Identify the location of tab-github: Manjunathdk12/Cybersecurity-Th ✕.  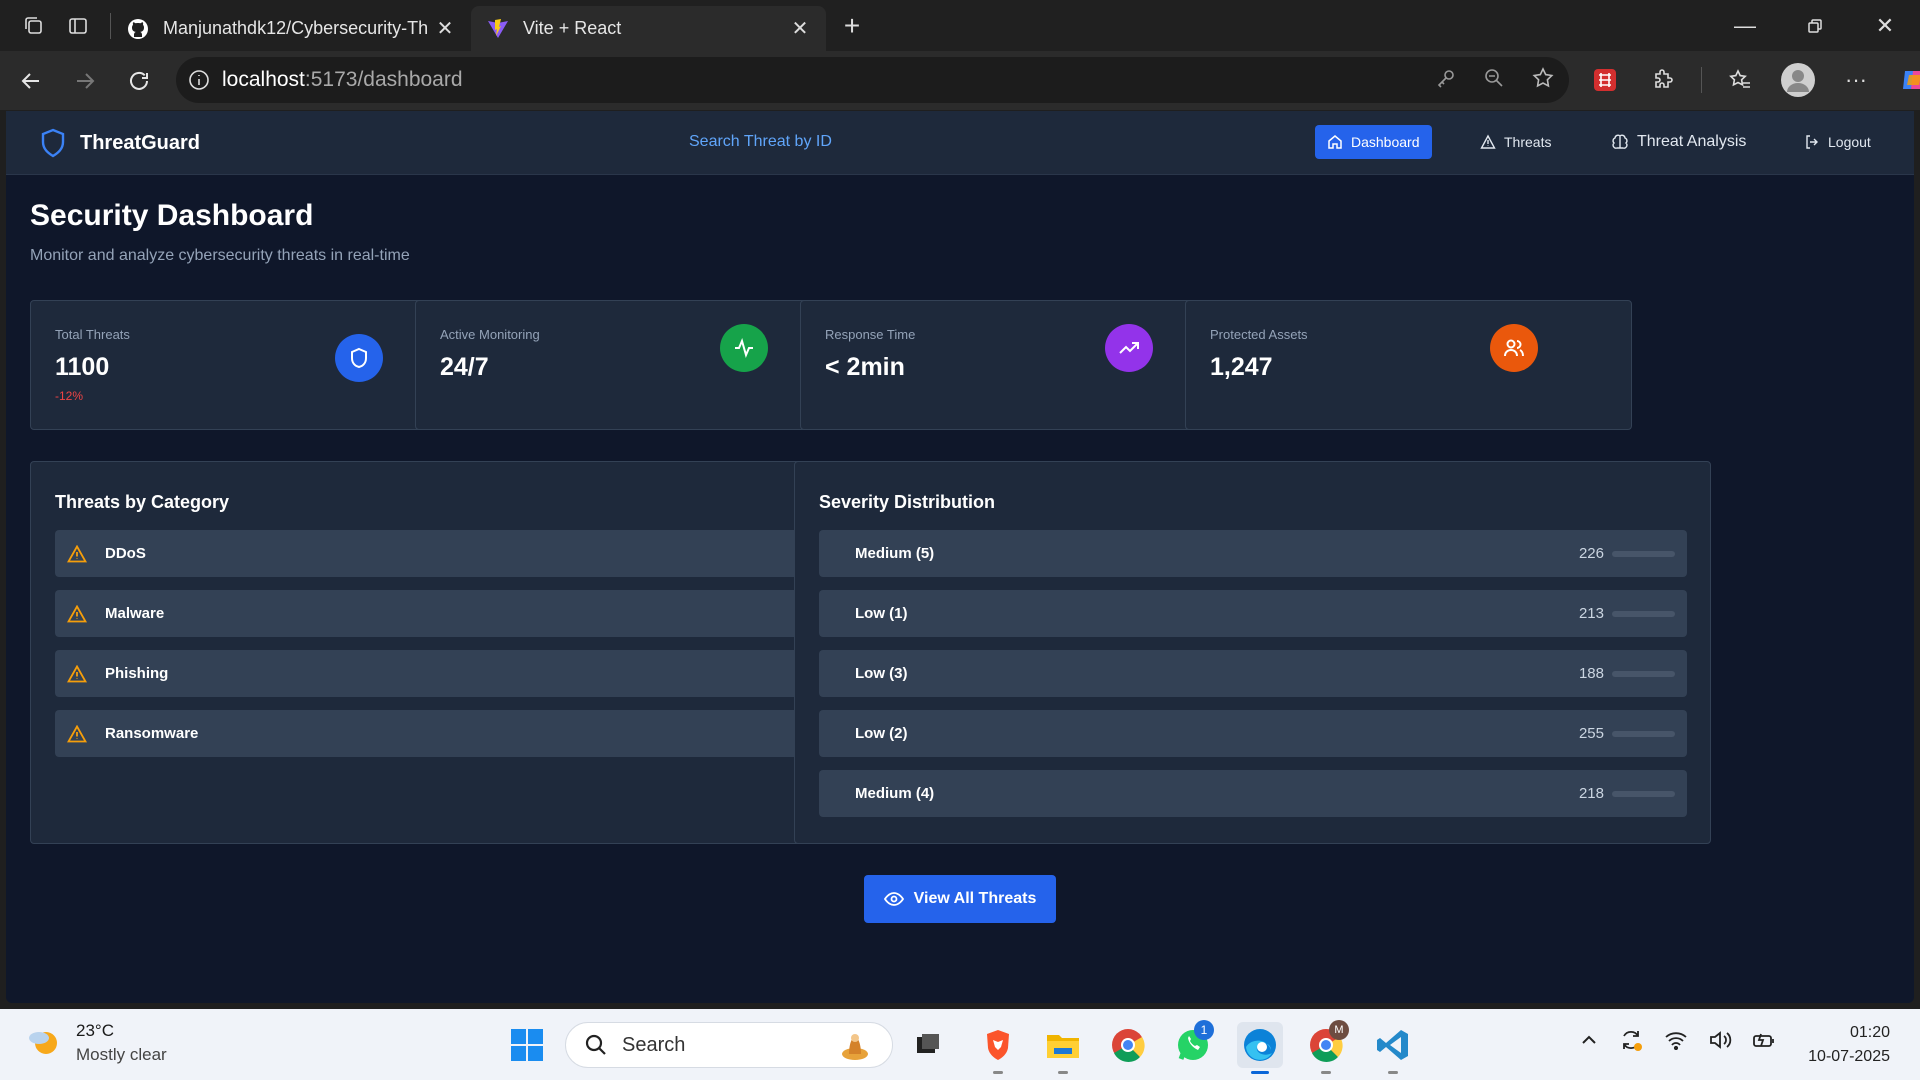
(291, 28).